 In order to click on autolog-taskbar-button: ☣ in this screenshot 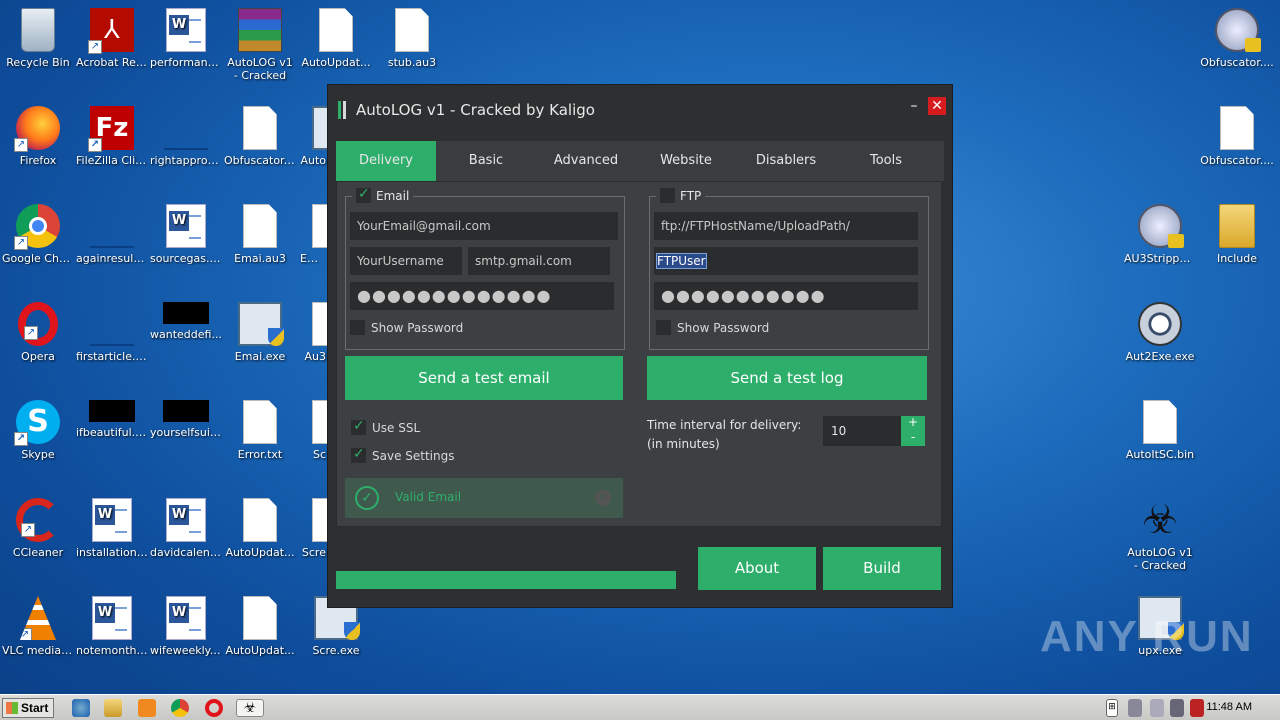, I will do `click(250, 708)`.